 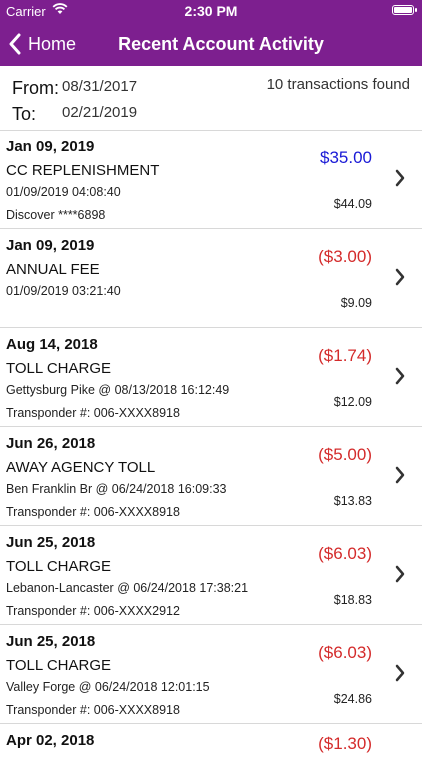 What do you see at coordinates (116, 489) in the screenshot?
I see `transaction-detail: Ben Franklin Br @ 06/24/2018 16:09:33` at bounding box center [116, 489].